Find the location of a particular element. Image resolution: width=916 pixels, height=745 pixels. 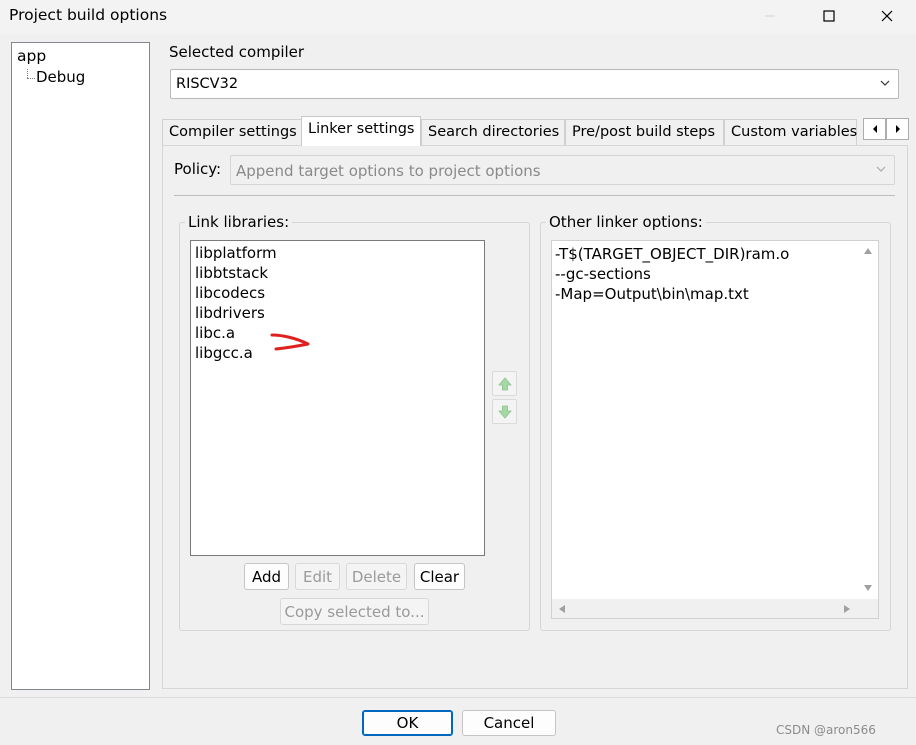

close-icon is located at coordinates (887, 16).